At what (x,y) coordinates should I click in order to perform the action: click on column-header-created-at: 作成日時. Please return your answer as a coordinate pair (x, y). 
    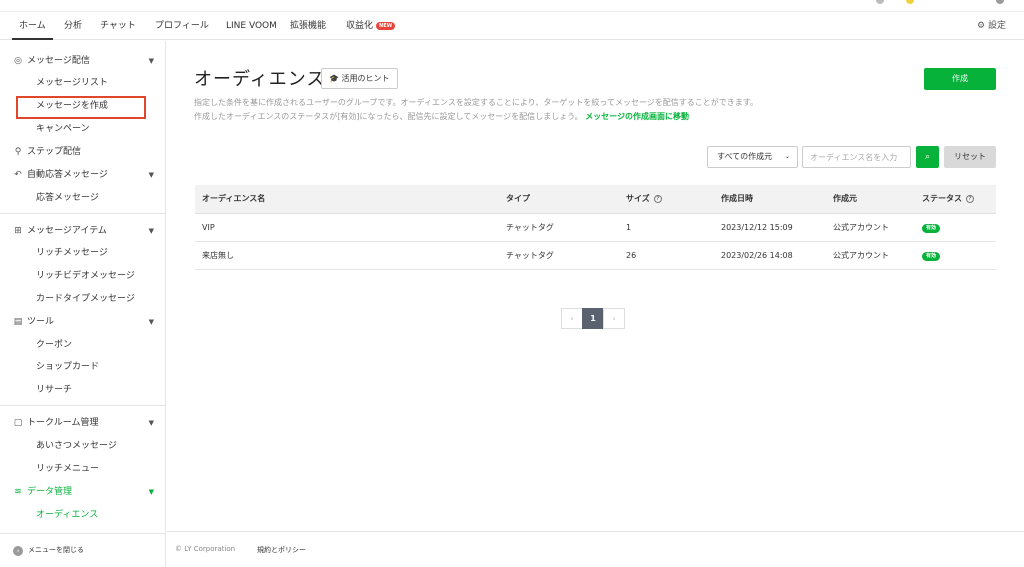
    Looking at the image, I should click on (777, 199).